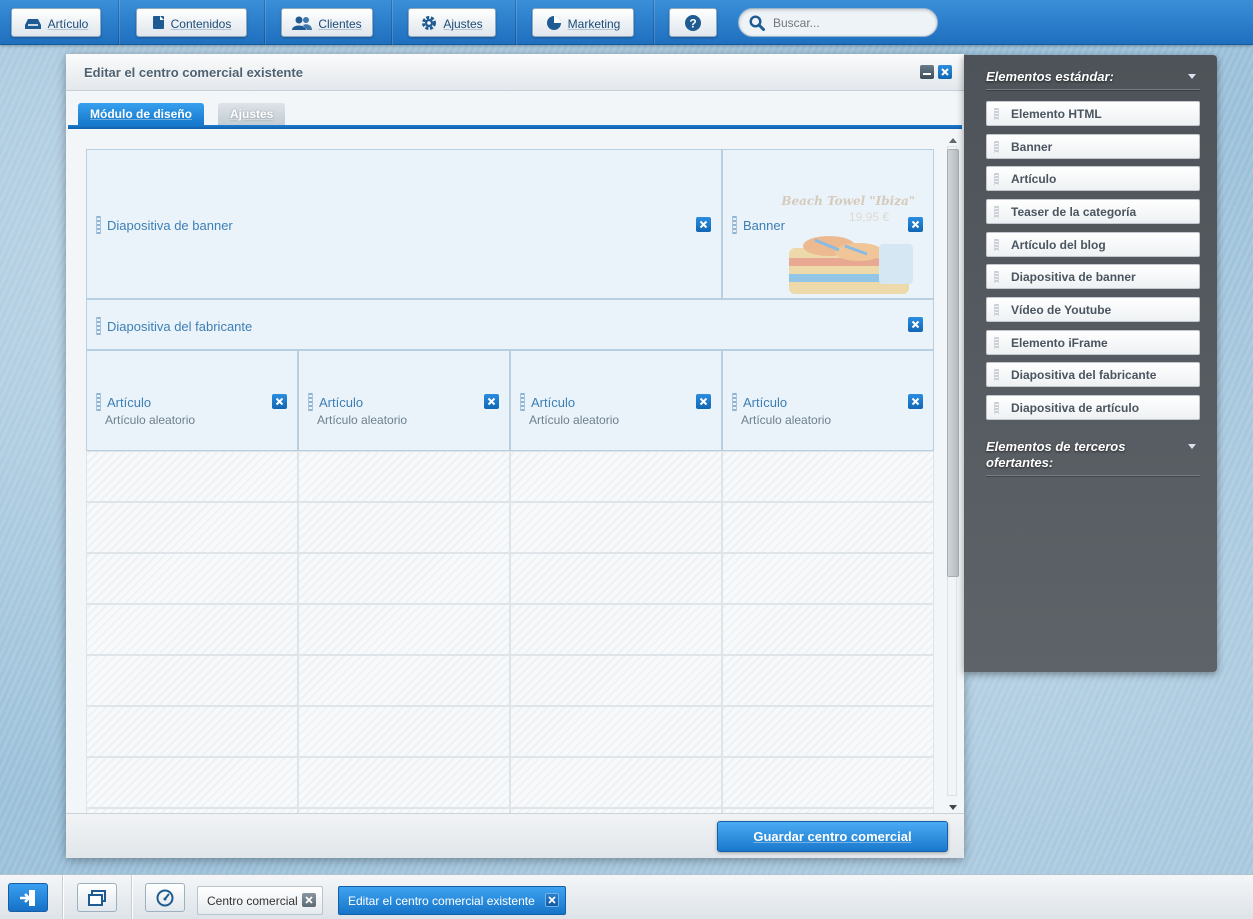 This screenshot has width=1253, height=919. Describe the element at coordinates (327, 22) in the screenshot. I see `customers-button: Clientes` at that location.